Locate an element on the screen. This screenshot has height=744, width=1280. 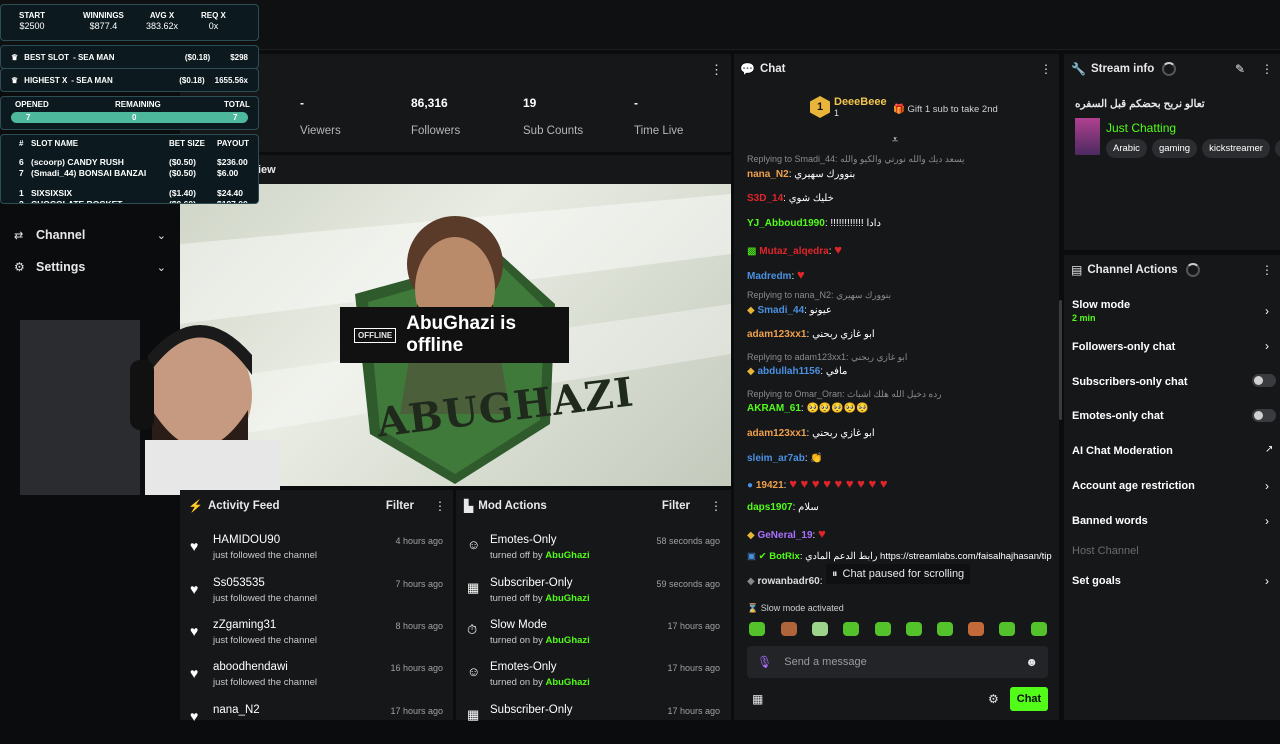
microphone-icon: 🎙 is located at coordinates (764, 662).